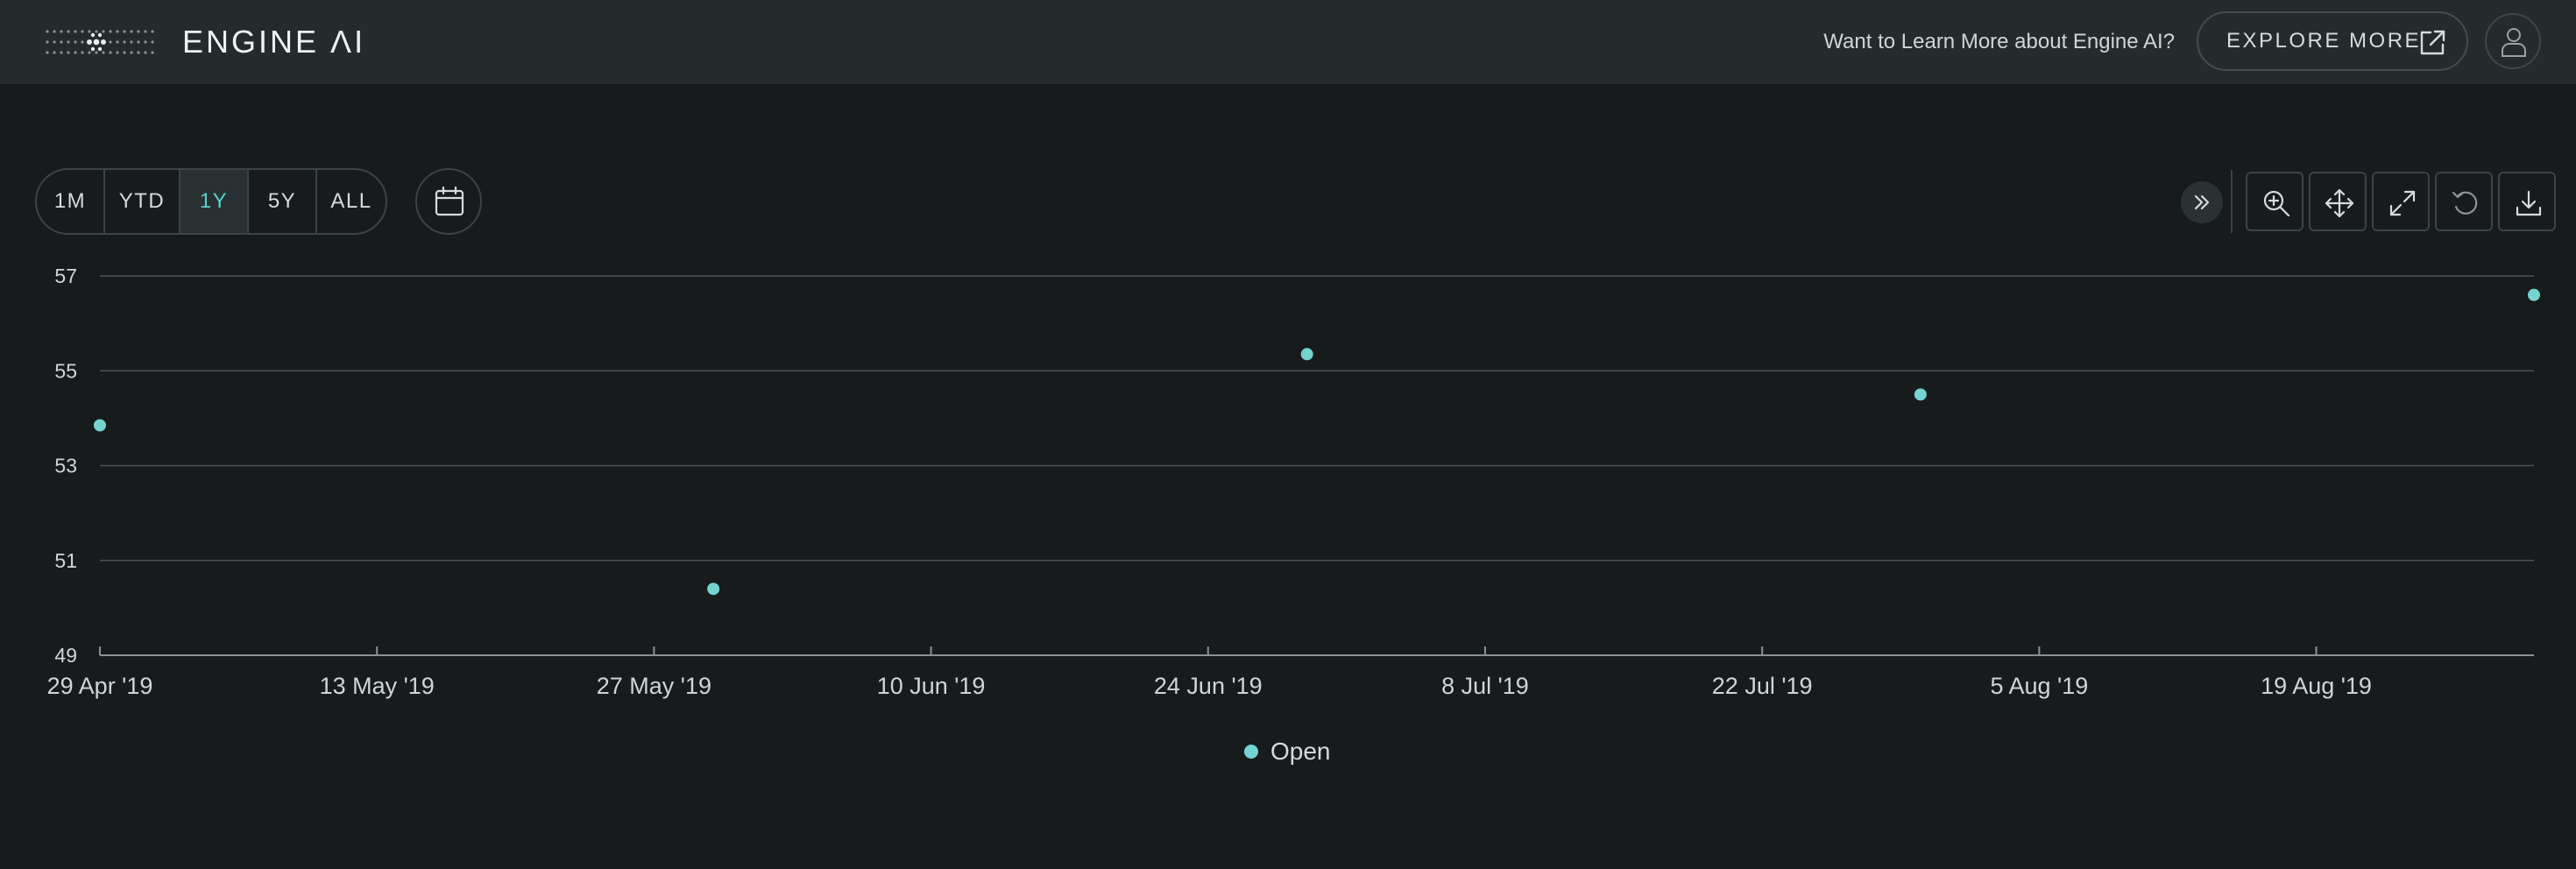 The image size is (2576, 869). Describe the element at coordinates (273, 42) in the screenshot. I see `brand-name: ENGINE ΛI` at that location.